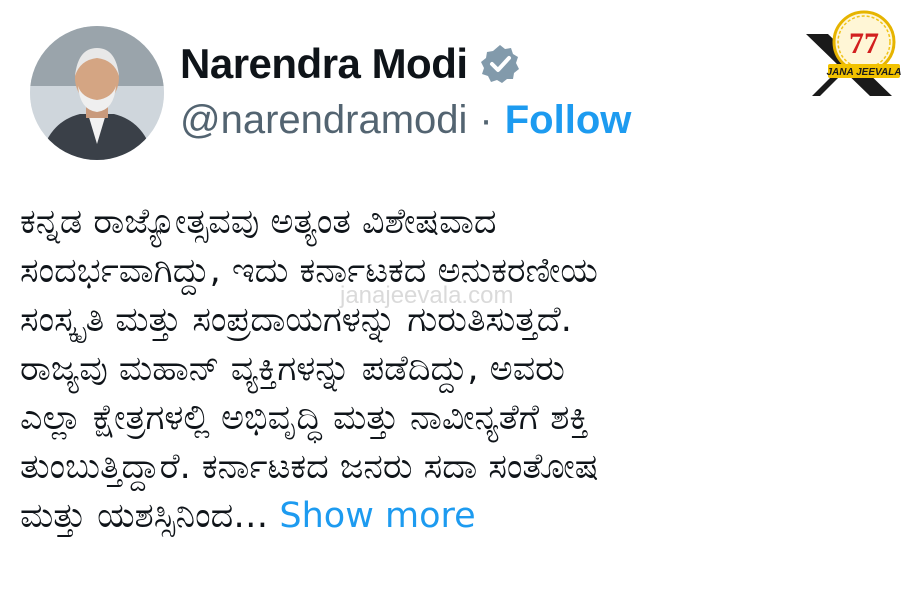 This screenshot has height=596, width=908. What do you see at coordinates (568, 120) in the screenshot?
I see `follow-button: Follow` at bounding box center [568, 120].